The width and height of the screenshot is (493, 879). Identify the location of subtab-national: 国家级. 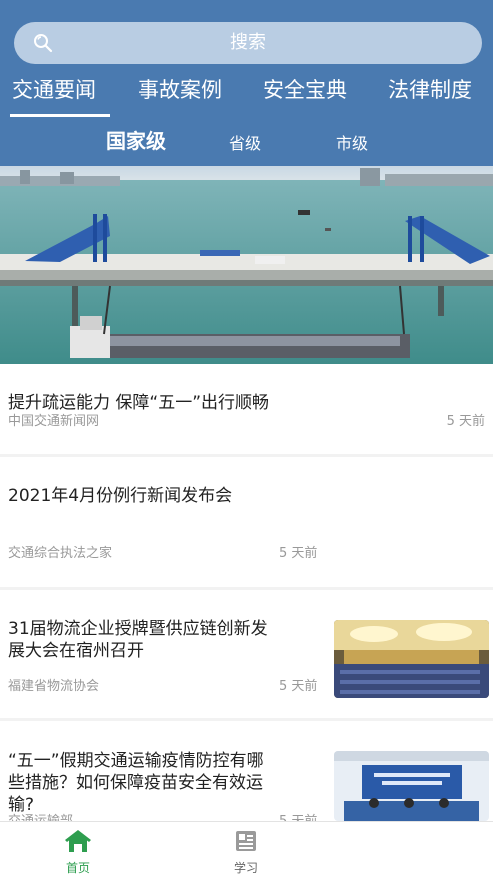
(136, 141).